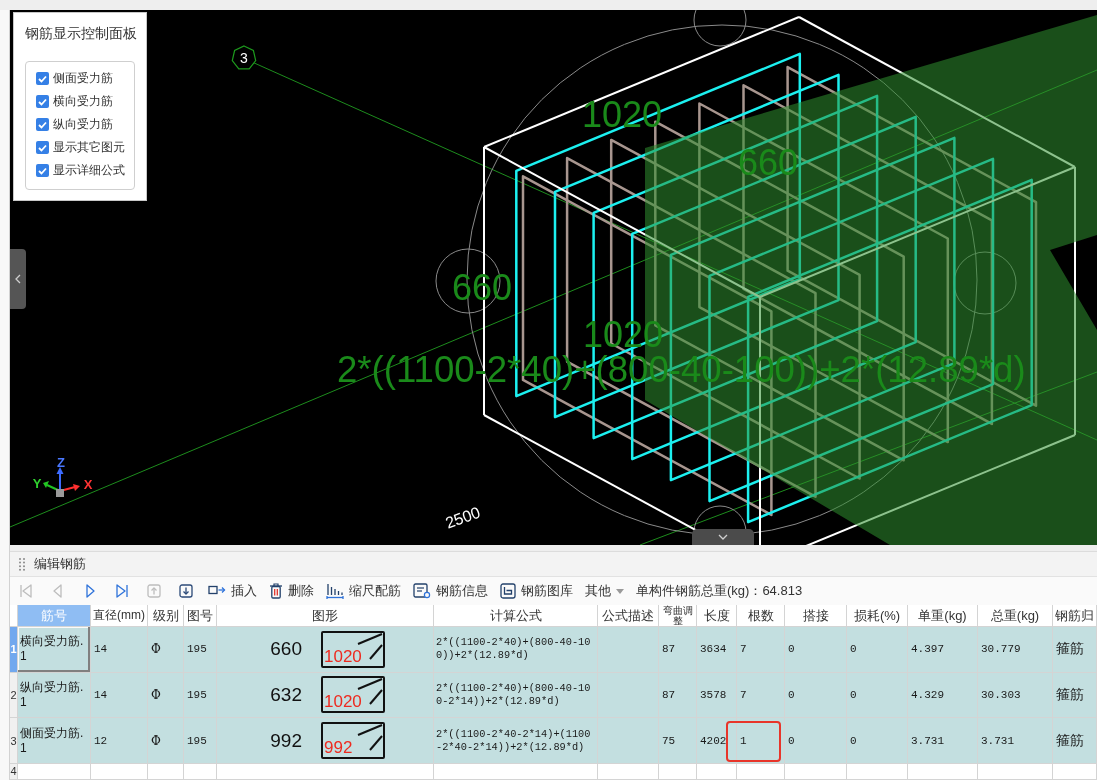  What do you see at coordinates (14, 695) in the screenshot?
I see `row-number: 2` at bounding box center [14, 695].